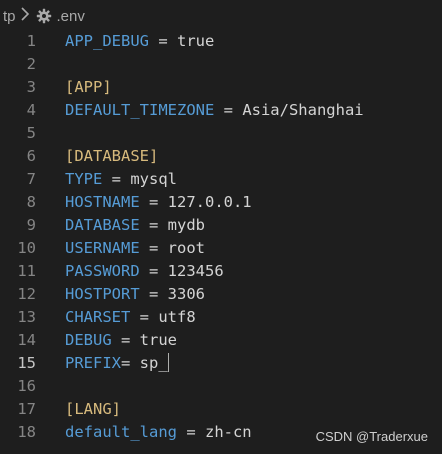 The width and height of the screenshot is (442, 454). I want to click on code-content: default_lang = zh-cn, so click(158, 432).